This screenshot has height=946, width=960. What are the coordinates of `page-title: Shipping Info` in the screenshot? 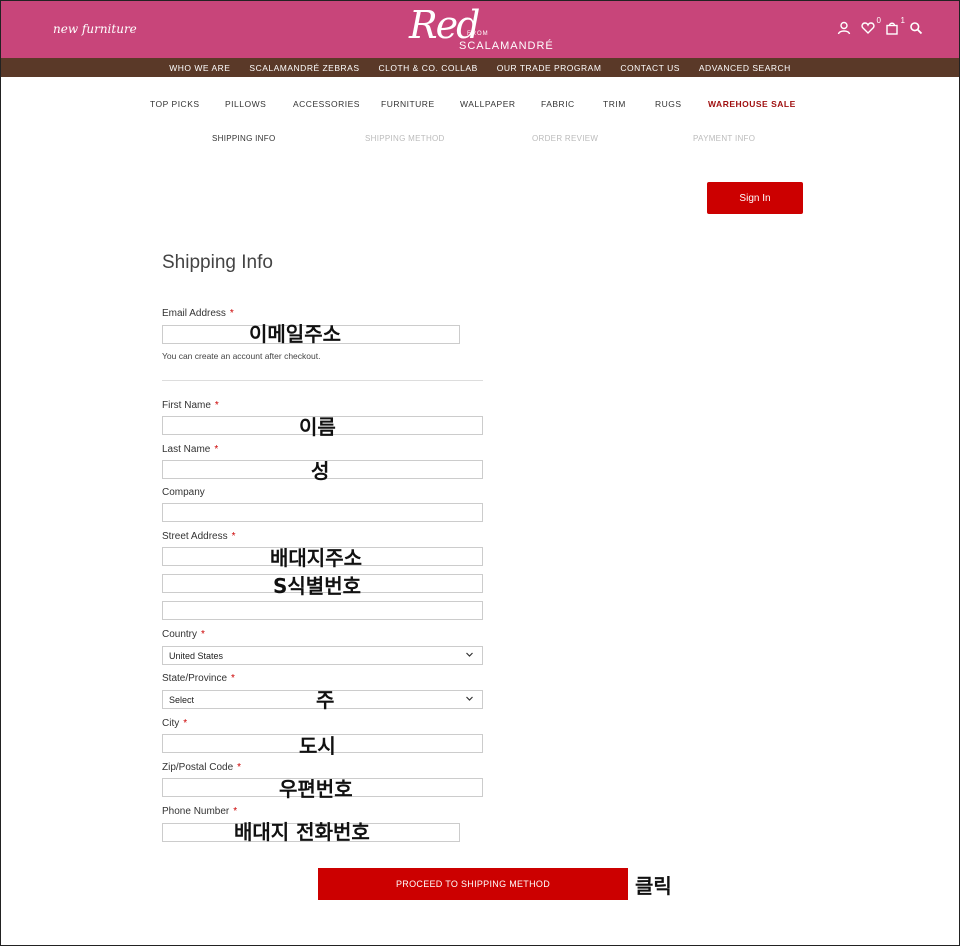 It's located at (217, 262).